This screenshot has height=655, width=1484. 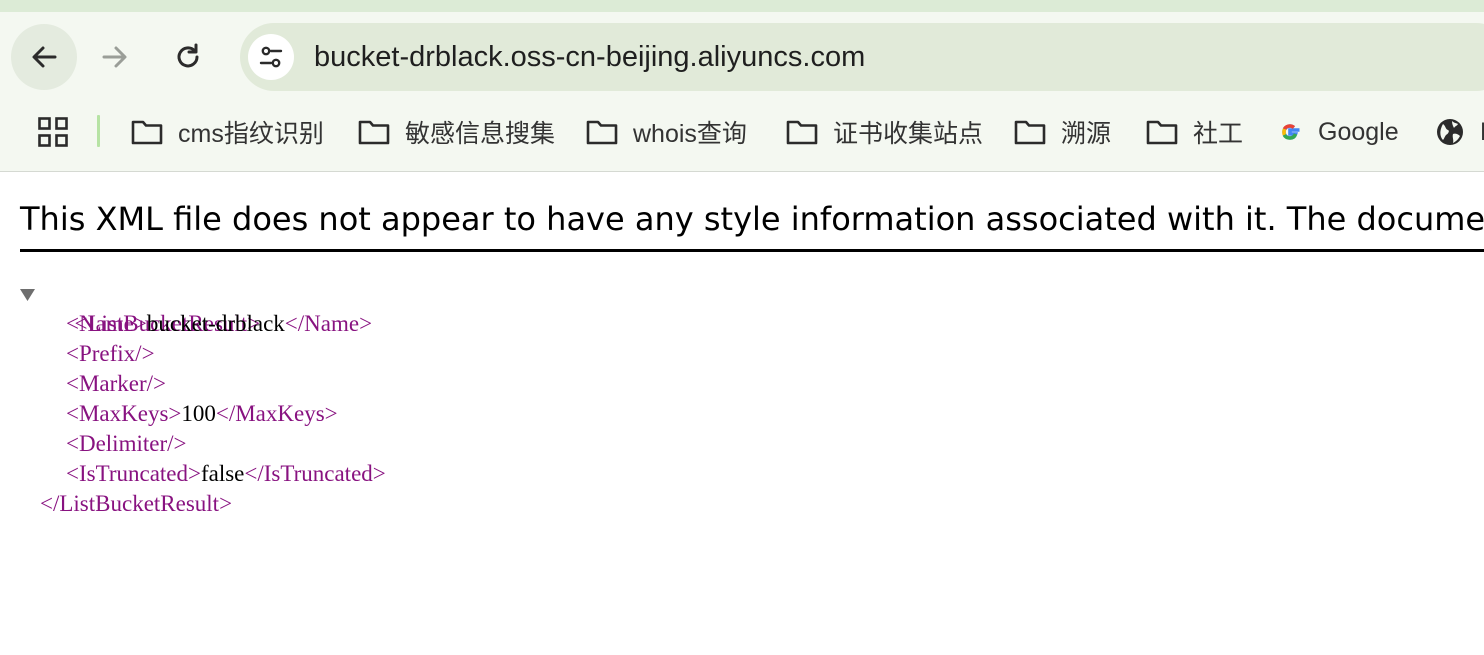 What do you see at coordinates (1218, 134) in the screenshot?
I see `bookmark-label: 社工` at bounding box center [1218, 134].